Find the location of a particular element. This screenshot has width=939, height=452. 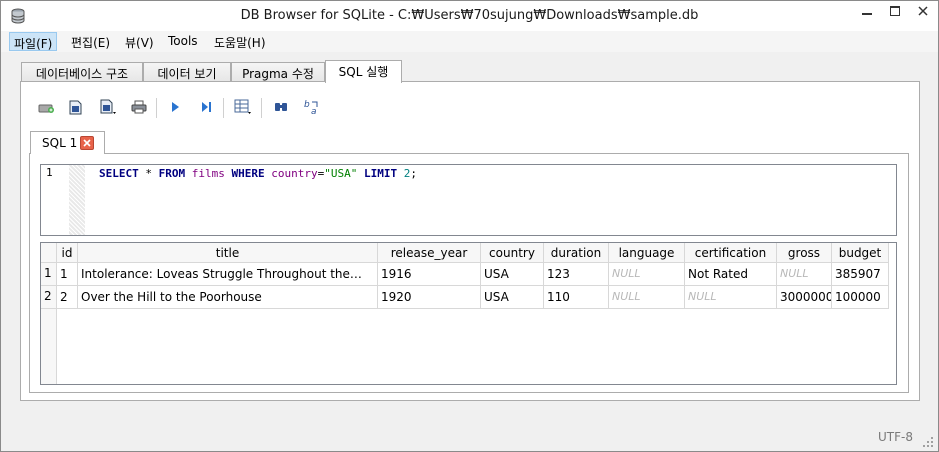

column-header-budget: budget is located at coordinates (860, 253).